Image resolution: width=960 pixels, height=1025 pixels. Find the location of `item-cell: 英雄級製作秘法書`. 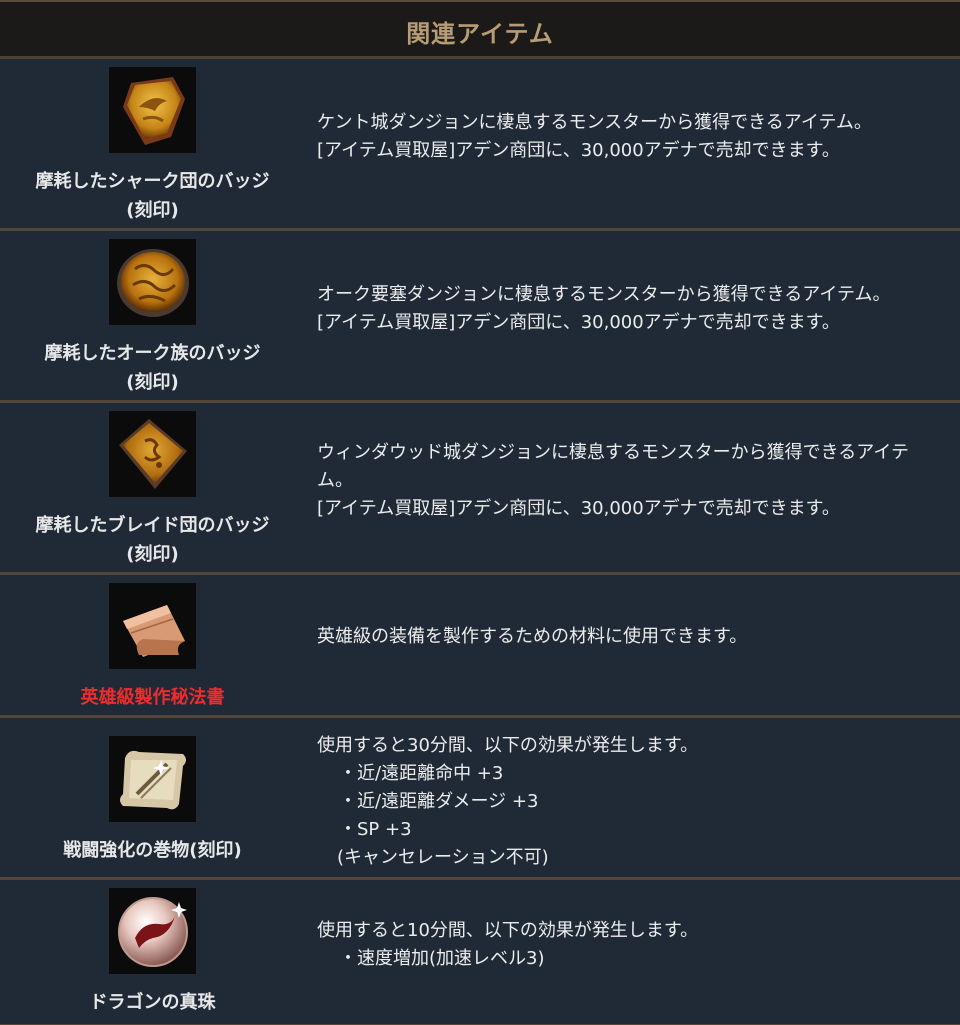

item-cell: 英雄級製作秘法書 is located at coordinates (152, 645).